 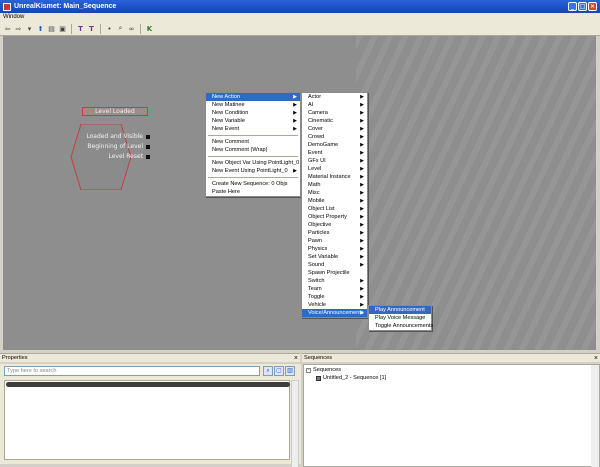 What do you see at coordinates (334, 97) in the screenshot?
I see `submenu-item: Actor ▶` at bounding box center [334, 97].